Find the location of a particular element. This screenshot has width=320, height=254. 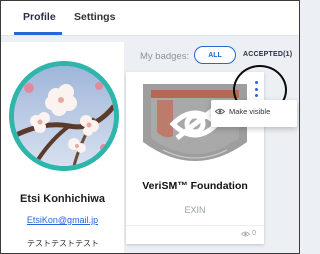

badges-label: My badges: is located at coordinates (165, 56).